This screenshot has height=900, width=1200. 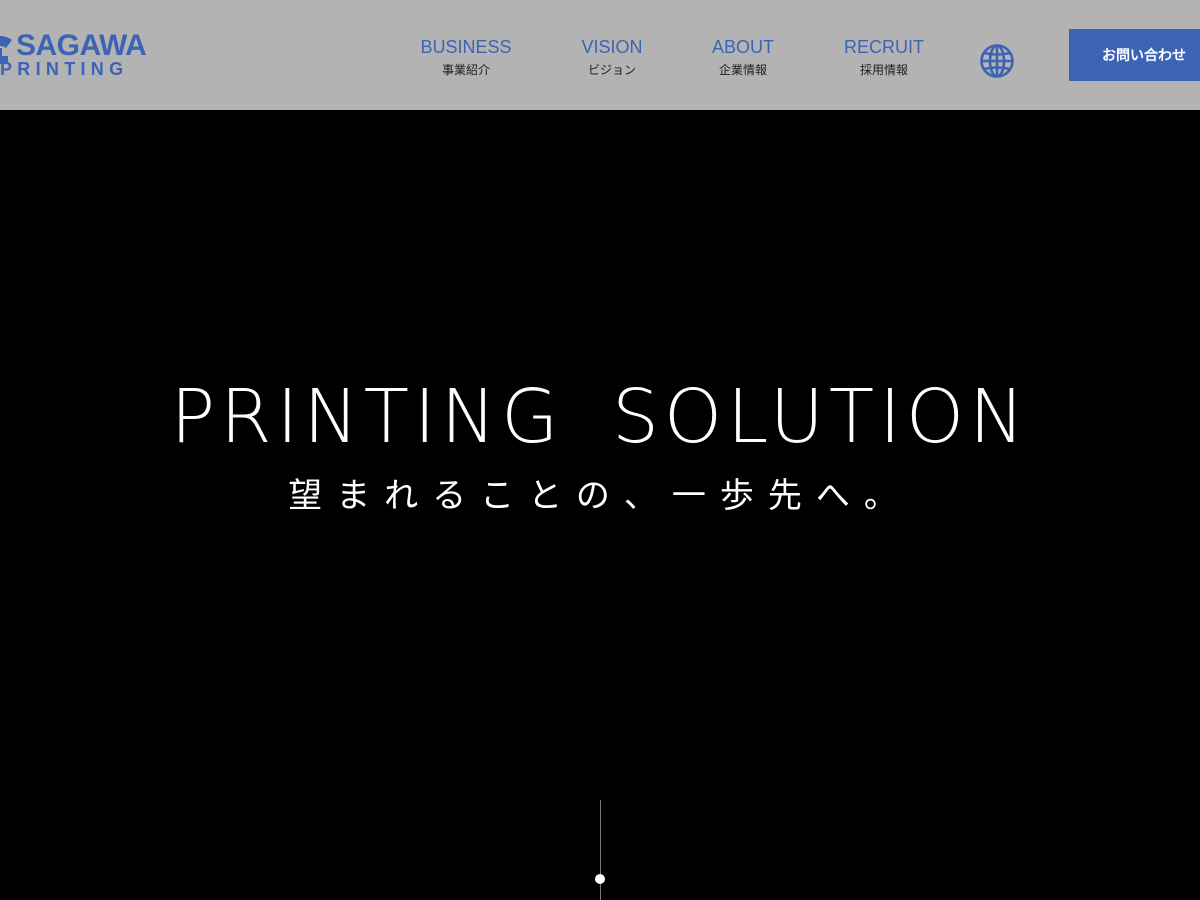 I want to click on nav-business-label: BUSINESS, so click(x=466, y=47).